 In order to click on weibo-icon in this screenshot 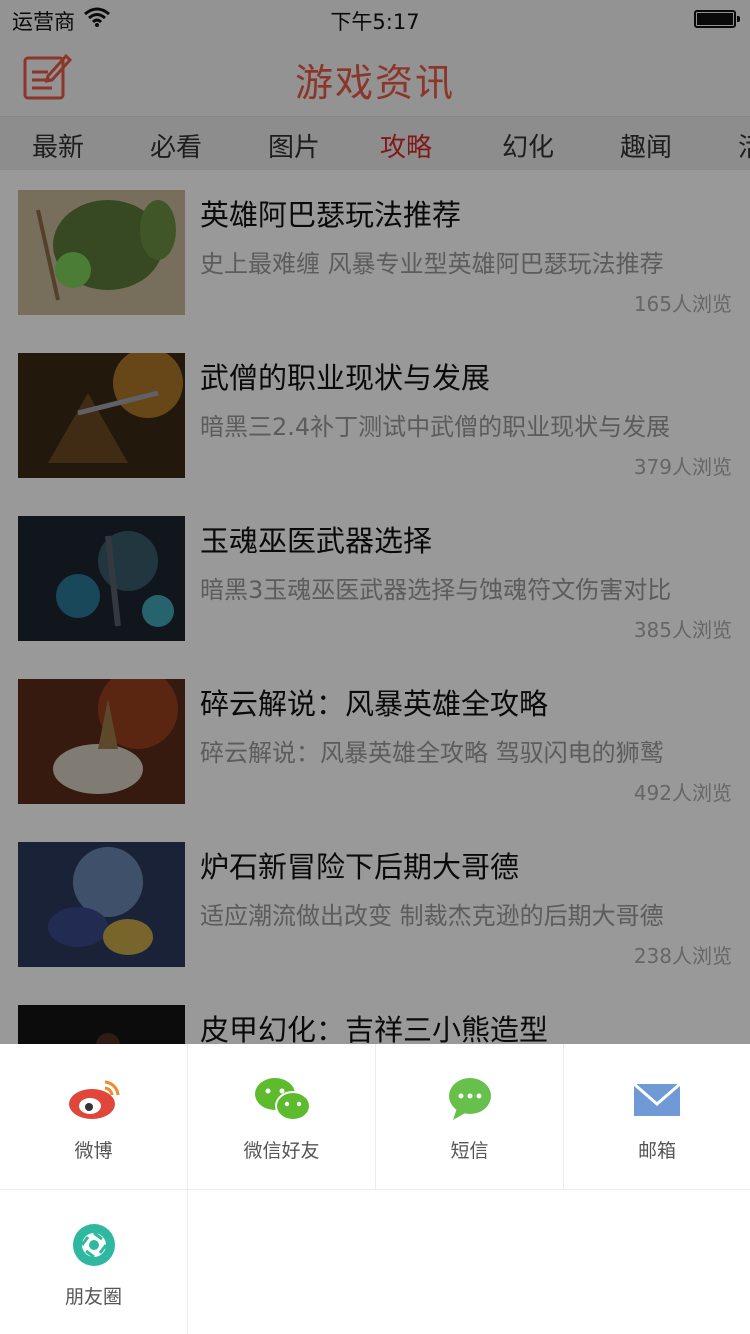, I will do `click(93, 1099)`.